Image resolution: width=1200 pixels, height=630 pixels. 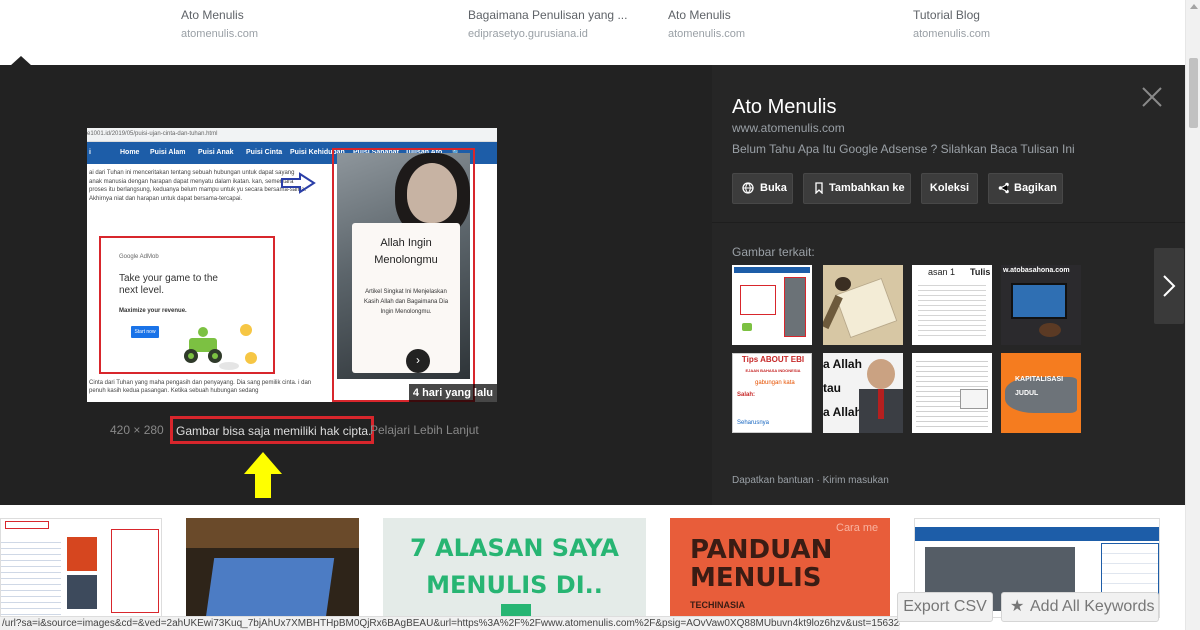 I want to click on bottom-result-4-brand: TECHINASIA, so click(x=718, y=605).